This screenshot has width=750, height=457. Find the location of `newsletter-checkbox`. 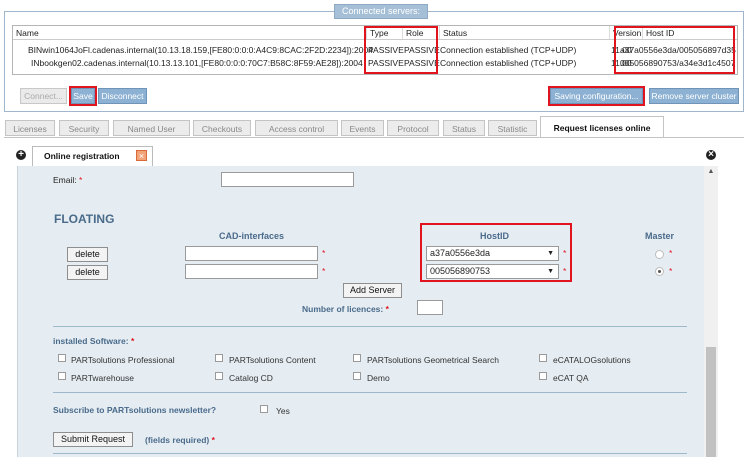

newsletter-checkbox is located at coordinates (264, 409).